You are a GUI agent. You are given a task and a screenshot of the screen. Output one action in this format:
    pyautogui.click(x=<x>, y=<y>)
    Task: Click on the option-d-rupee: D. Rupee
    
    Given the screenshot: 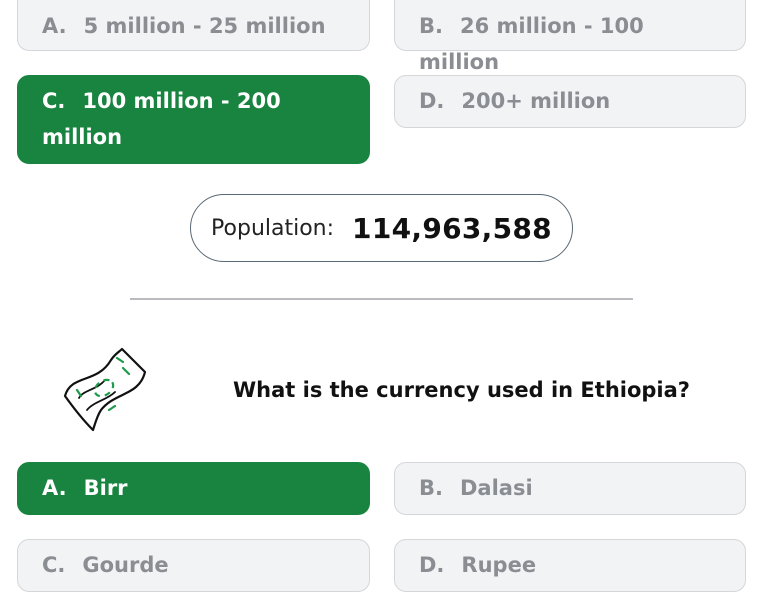 What is the action you would take?
    pyautogui.click(x=570, y=565)
    